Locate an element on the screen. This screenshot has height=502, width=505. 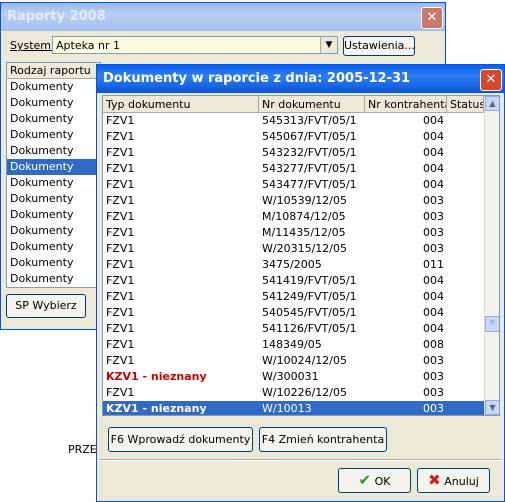
table-row: FZV1 148349/05 008 is located at coordinates (293, 345).